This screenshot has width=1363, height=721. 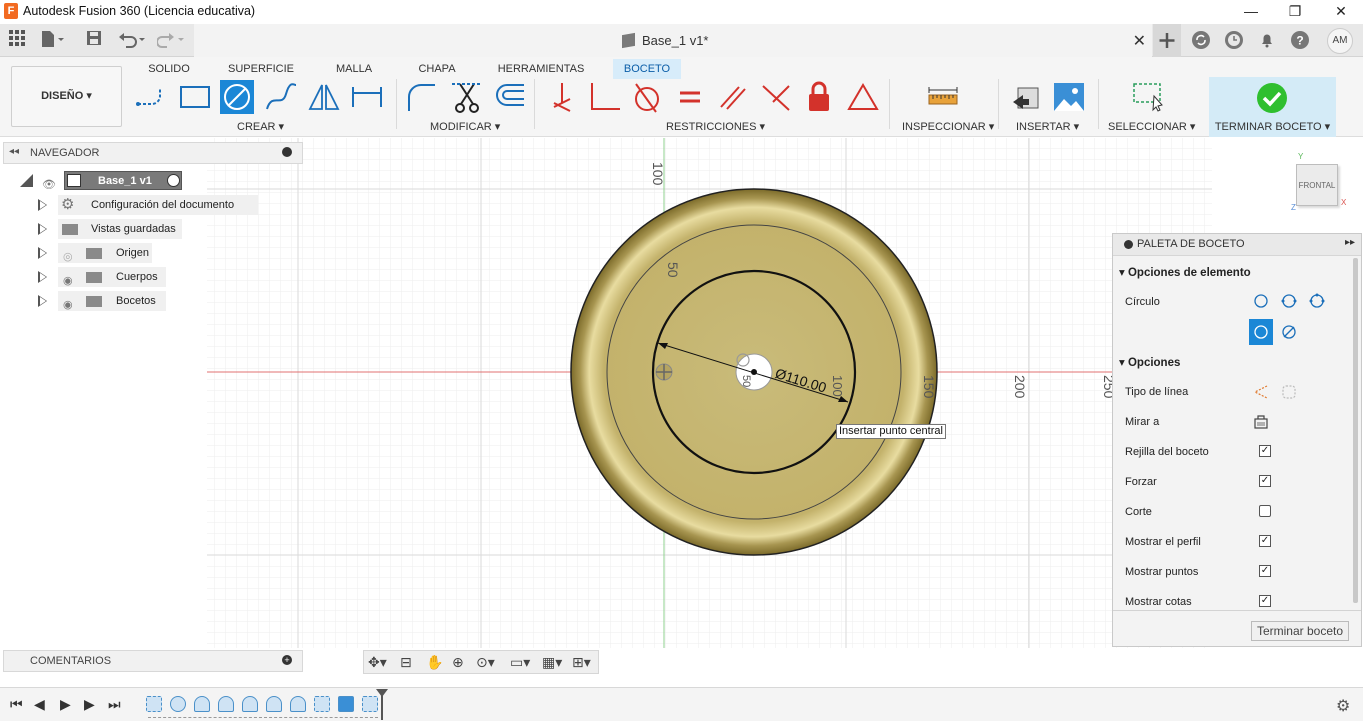 I want to click on slice-checkbox, so click(x=1265, y=511).